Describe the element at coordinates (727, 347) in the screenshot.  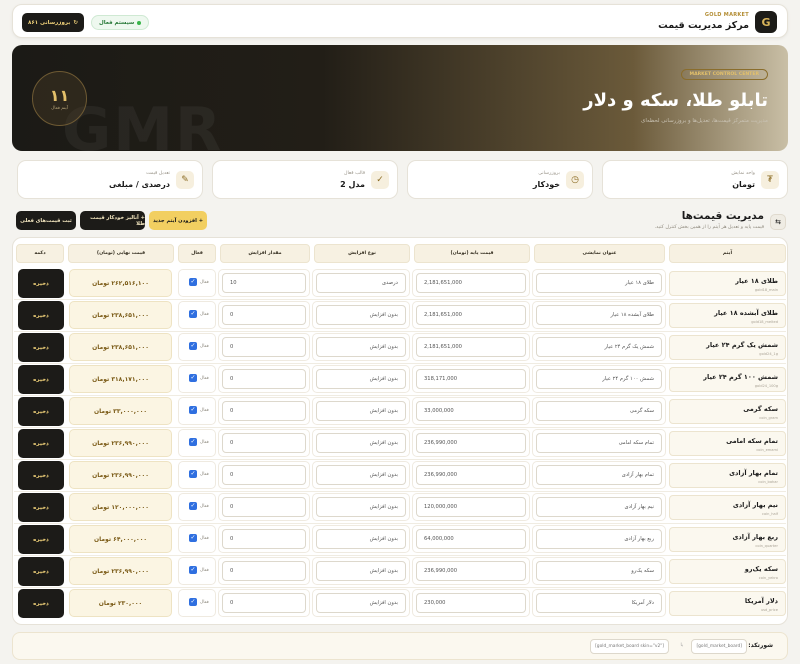
I see `item-name-cell: شمش یک گرم ۲۴ عیار gold24_1g` at that location.